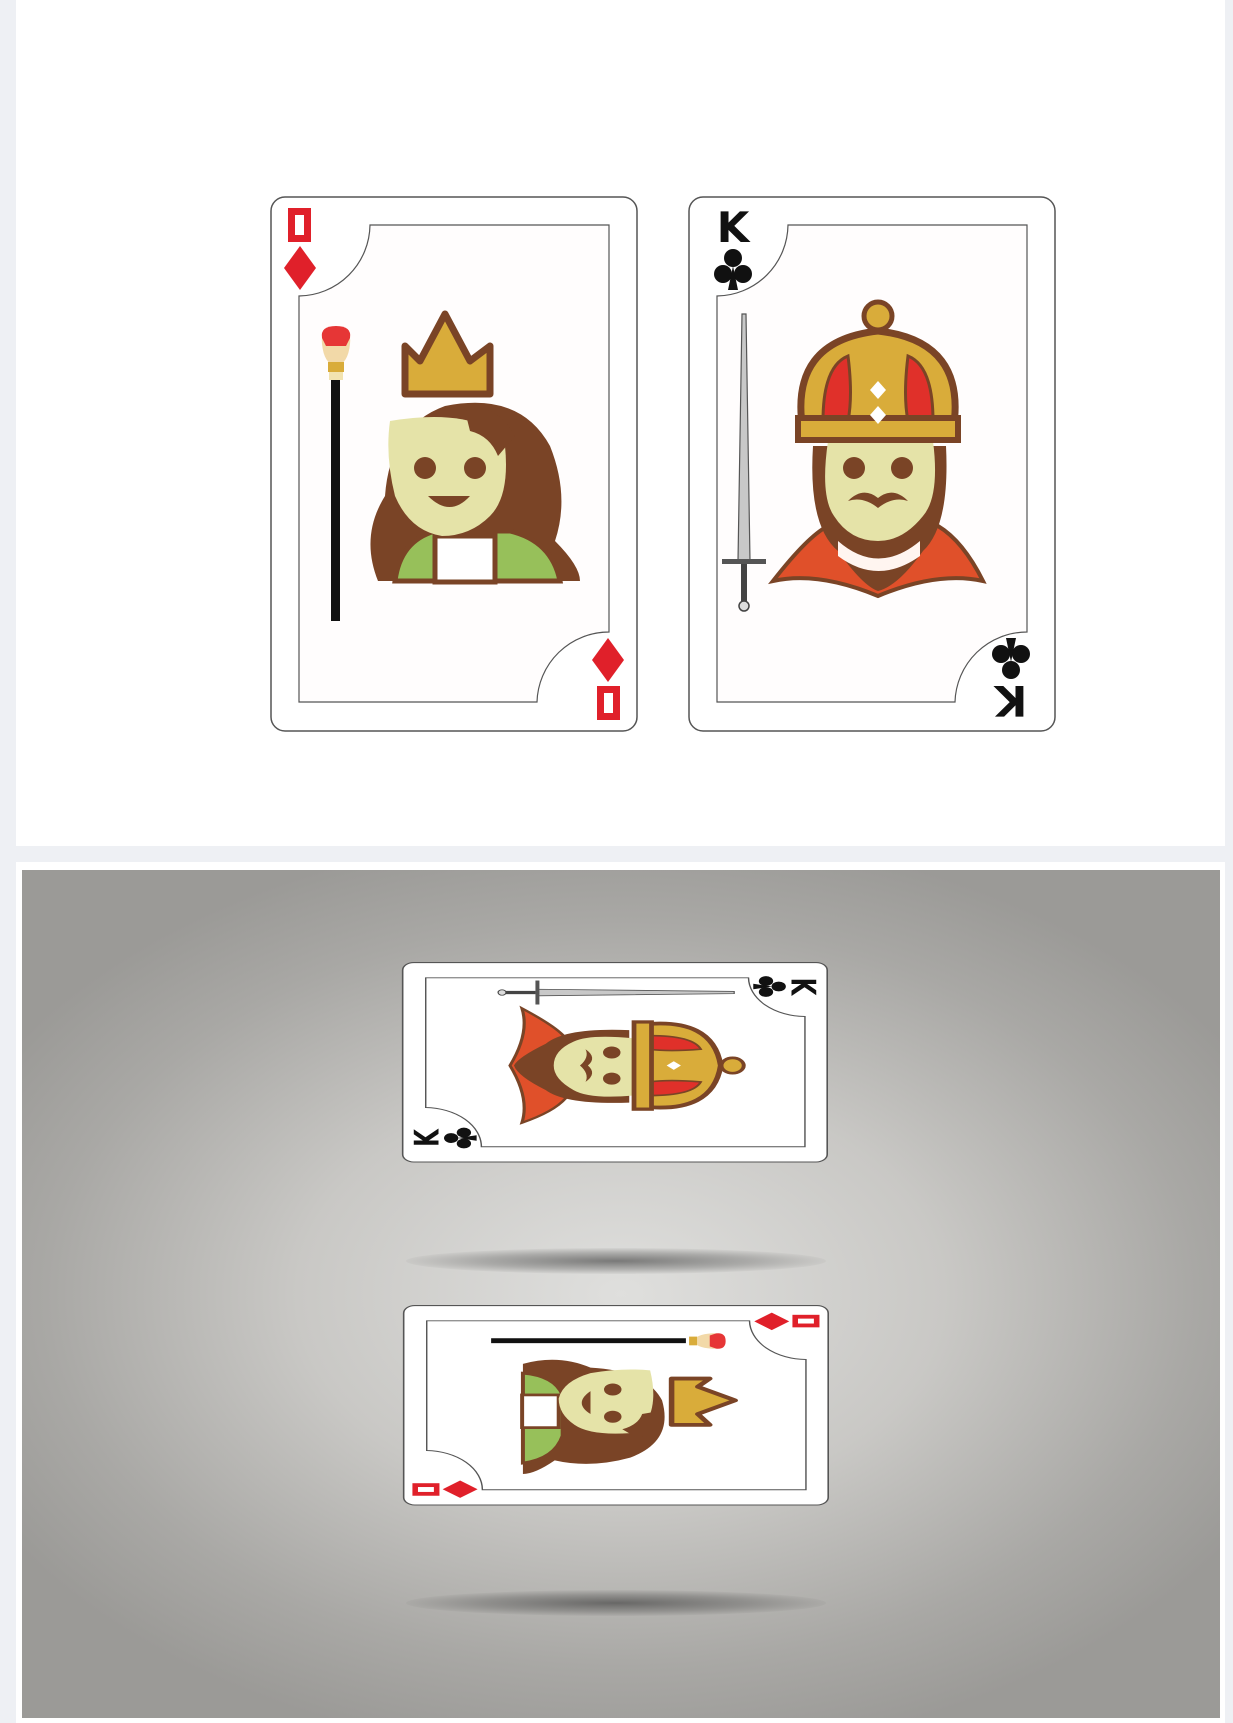  I want to click on king-card-rotated: K K, so click(614, 1062).